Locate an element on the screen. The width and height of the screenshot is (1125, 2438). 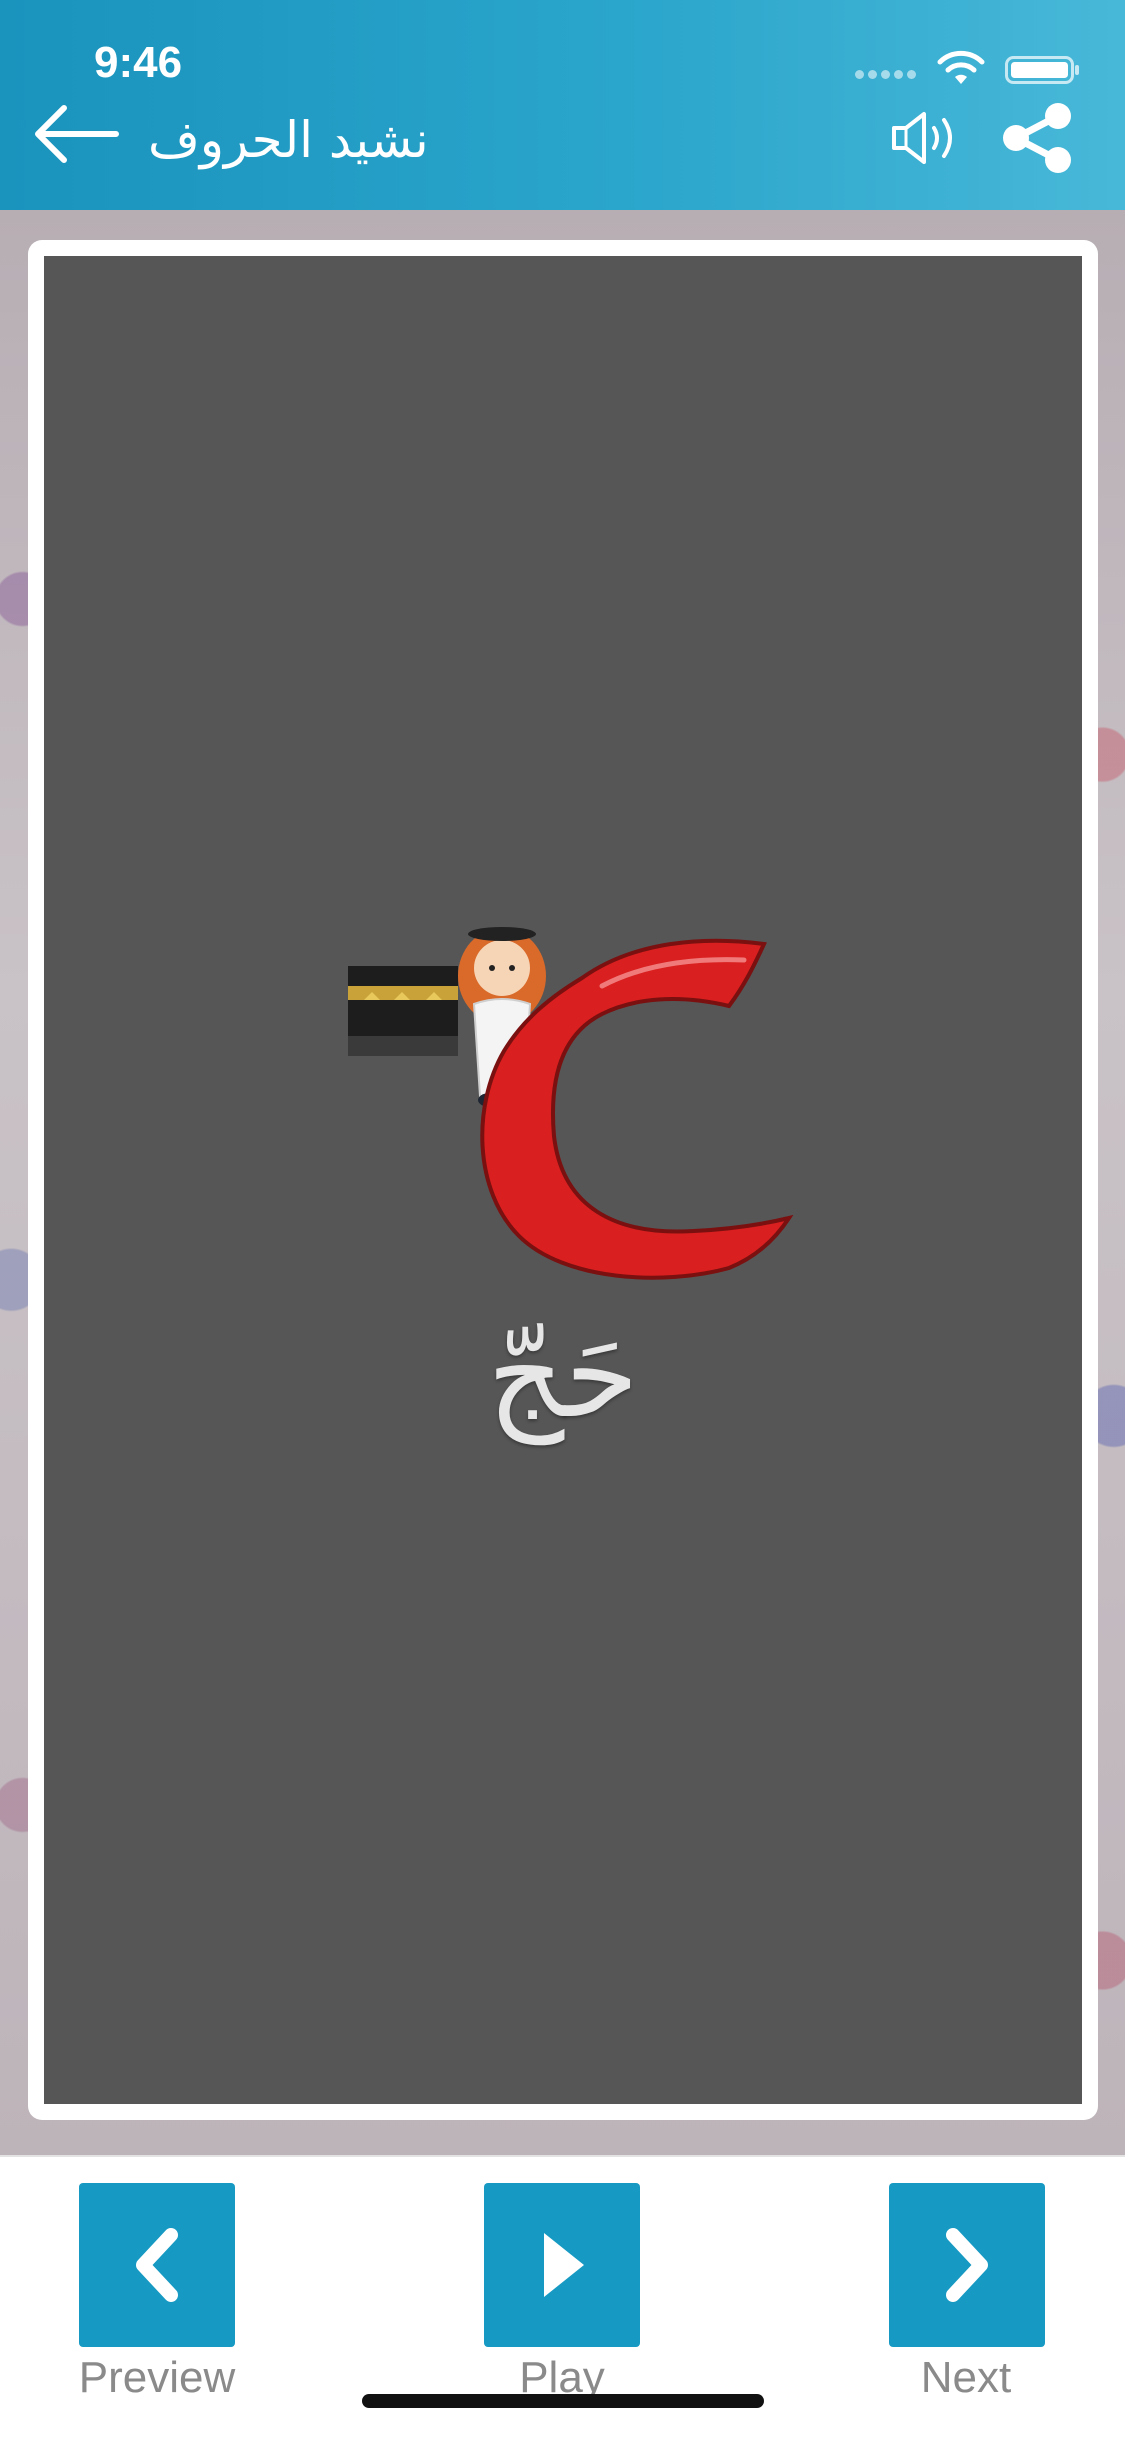
example-word: حَجّ is located at coordinates (563, 1375).